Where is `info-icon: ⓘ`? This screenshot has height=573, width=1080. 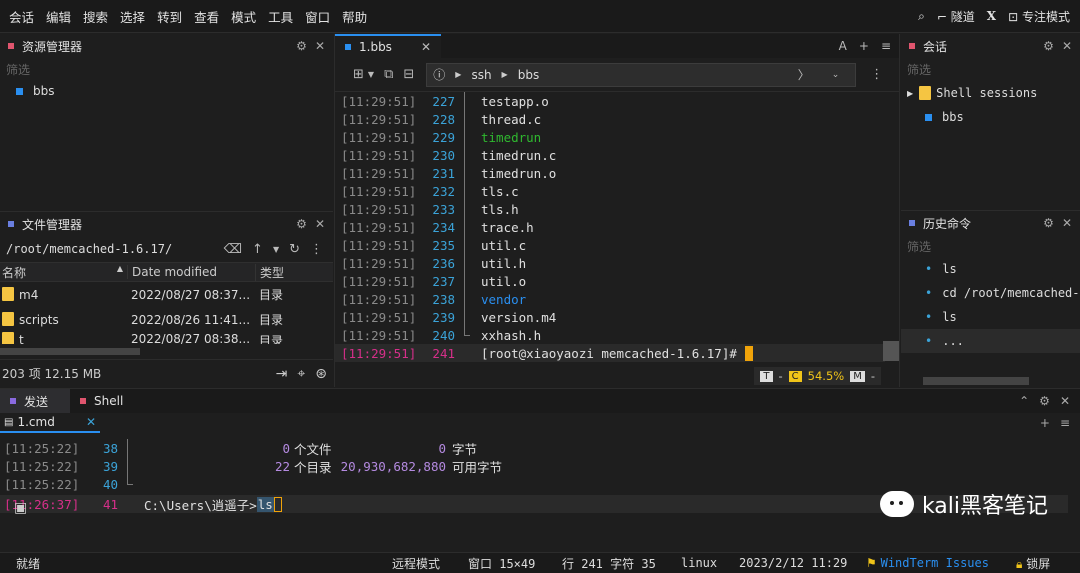
info-icon: ⓘ is located at coordinates (439, 74).